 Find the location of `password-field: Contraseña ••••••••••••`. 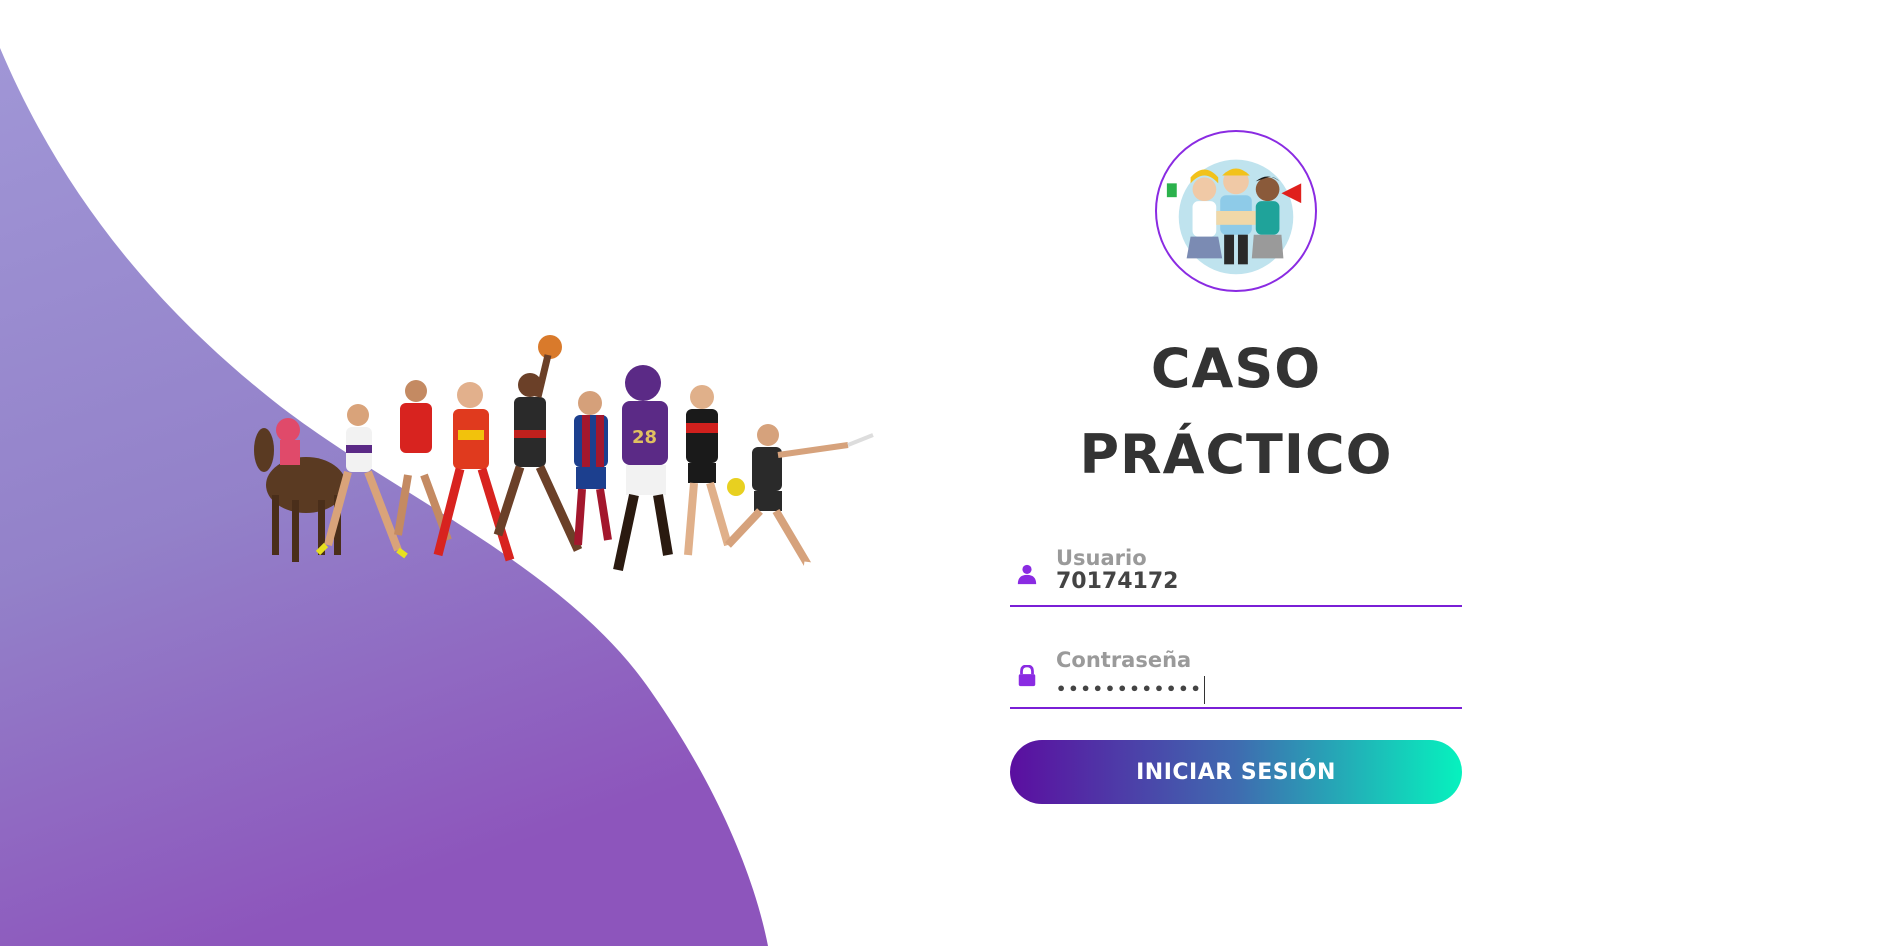

password-field: Contraseña •••••••••••• is located at coordinates (1236, 673).